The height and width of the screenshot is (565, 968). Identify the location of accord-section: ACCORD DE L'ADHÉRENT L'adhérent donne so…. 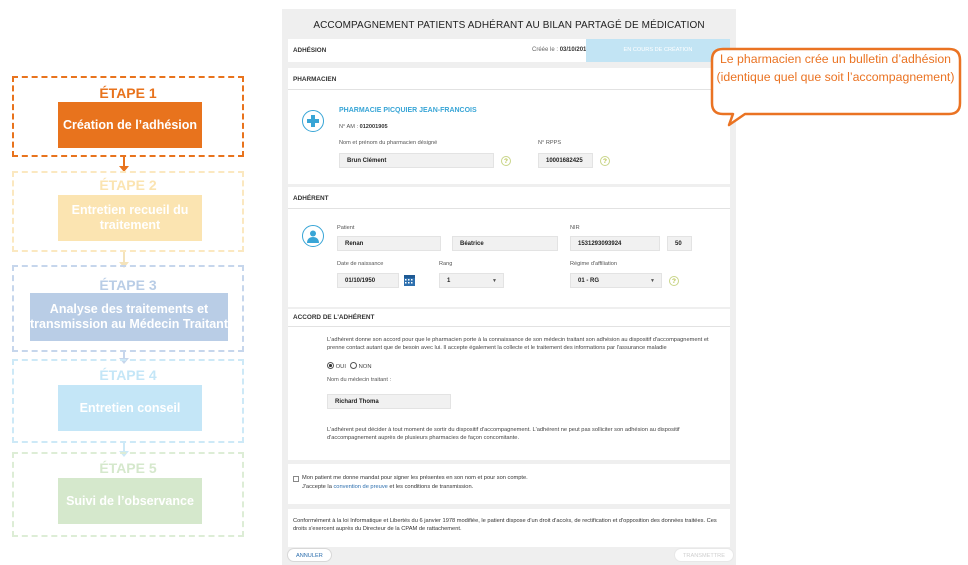
(509, 384).